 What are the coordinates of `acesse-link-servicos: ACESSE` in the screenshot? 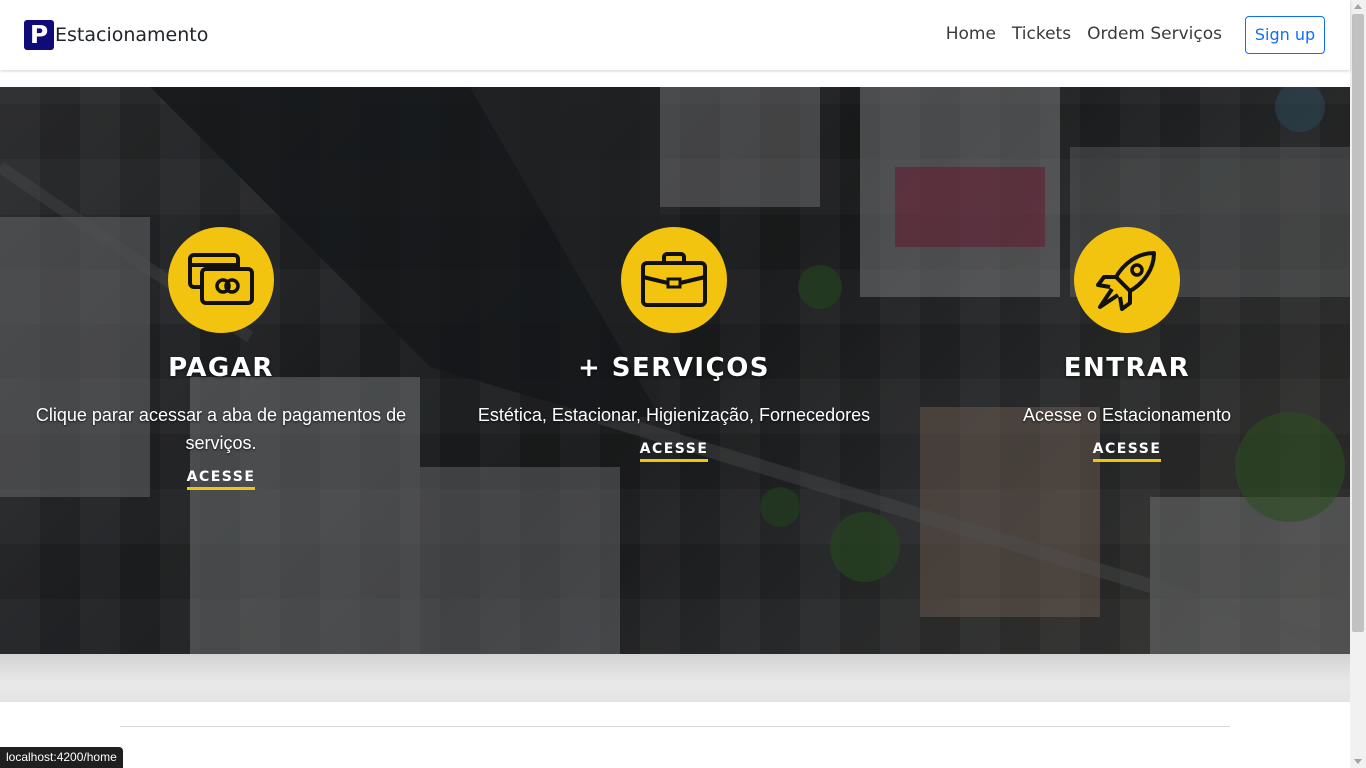 It's located at (674, 451).